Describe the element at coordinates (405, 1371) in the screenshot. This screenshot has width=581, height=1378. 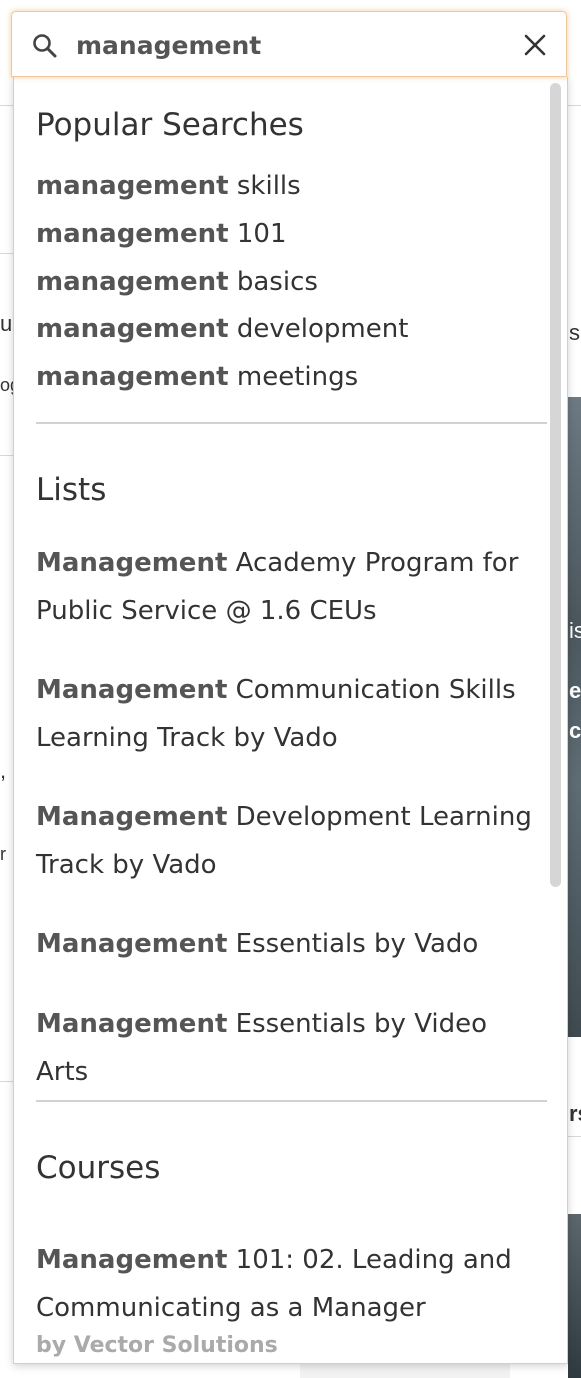
I see `background-card` at that location.